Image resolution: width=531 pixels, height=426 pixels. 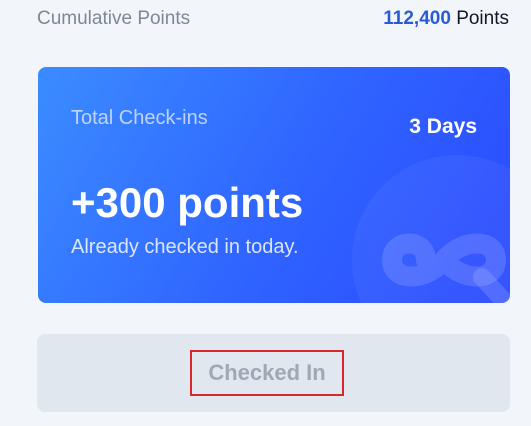 I want to click on checkin-status-text: Already checked in today., so click(x=185, y=247).